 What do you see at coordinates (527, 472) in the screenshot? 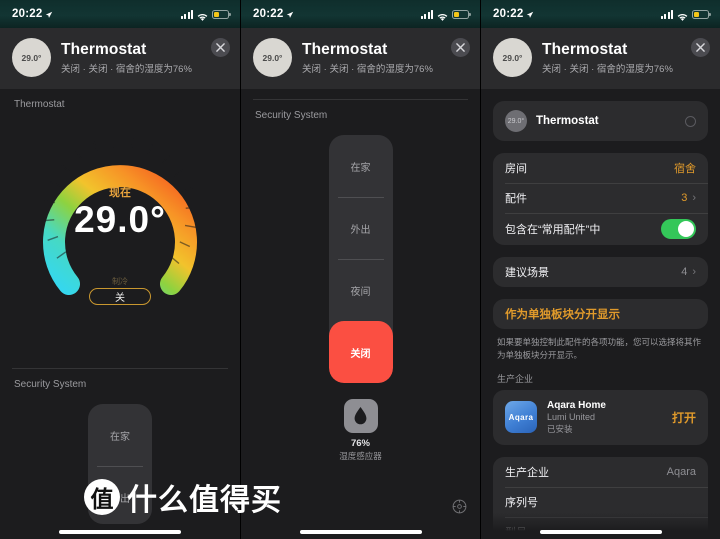
I see `info-row-label: 生产企业` at bounding box center [527, 472].